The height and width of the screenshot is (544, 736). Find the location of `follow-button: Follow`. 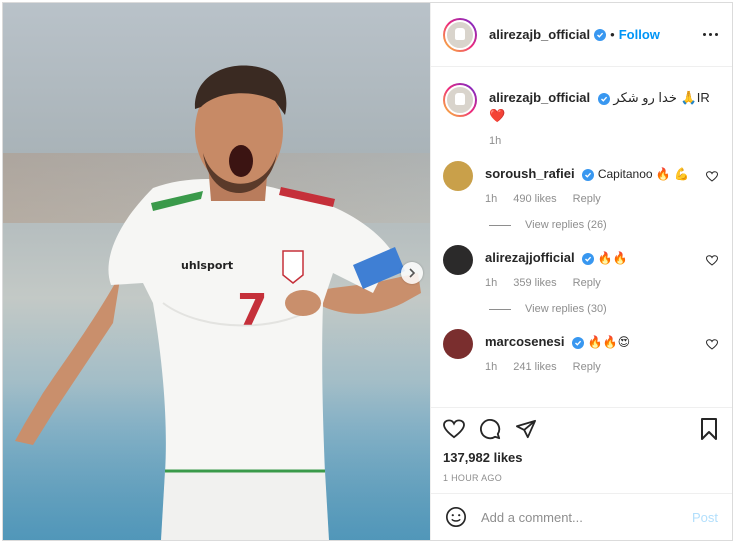

follow-button: Follow is located at coordinates (639, 34).